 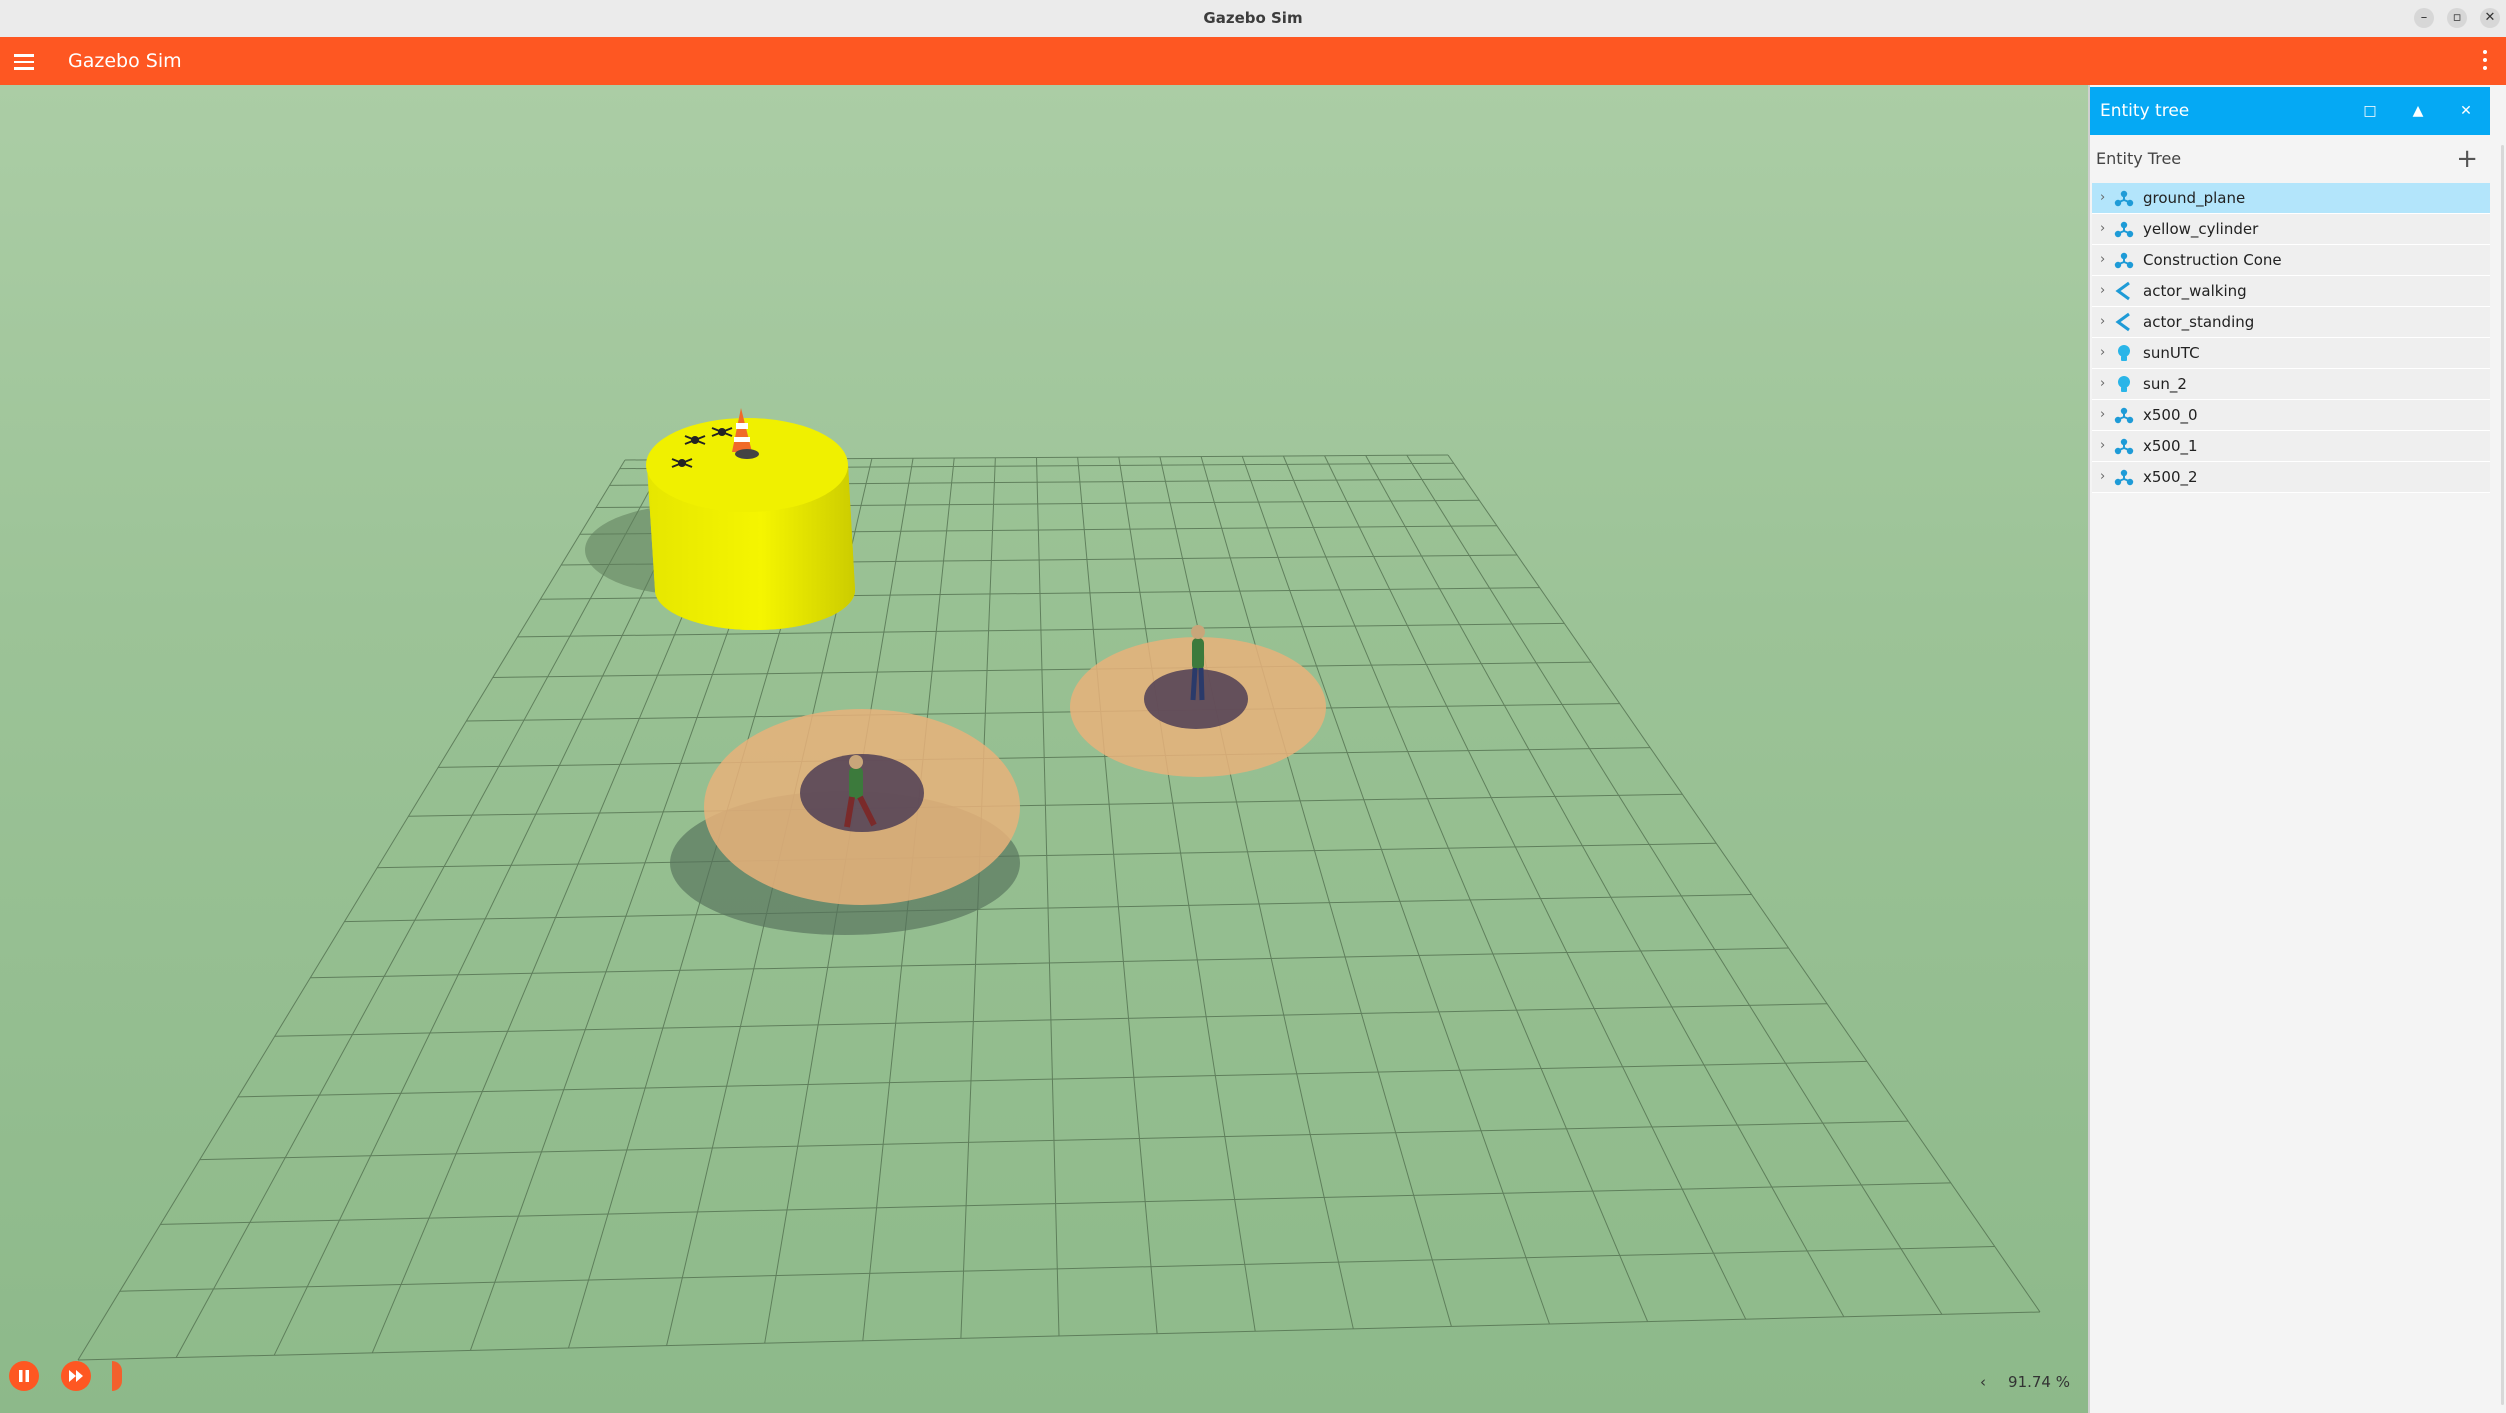 What do you see at coordinates (2290, 111) in the screenshot?
I see `panel-header: Entity tree □ ▲ ✕` at bounding box center [2290, 111].